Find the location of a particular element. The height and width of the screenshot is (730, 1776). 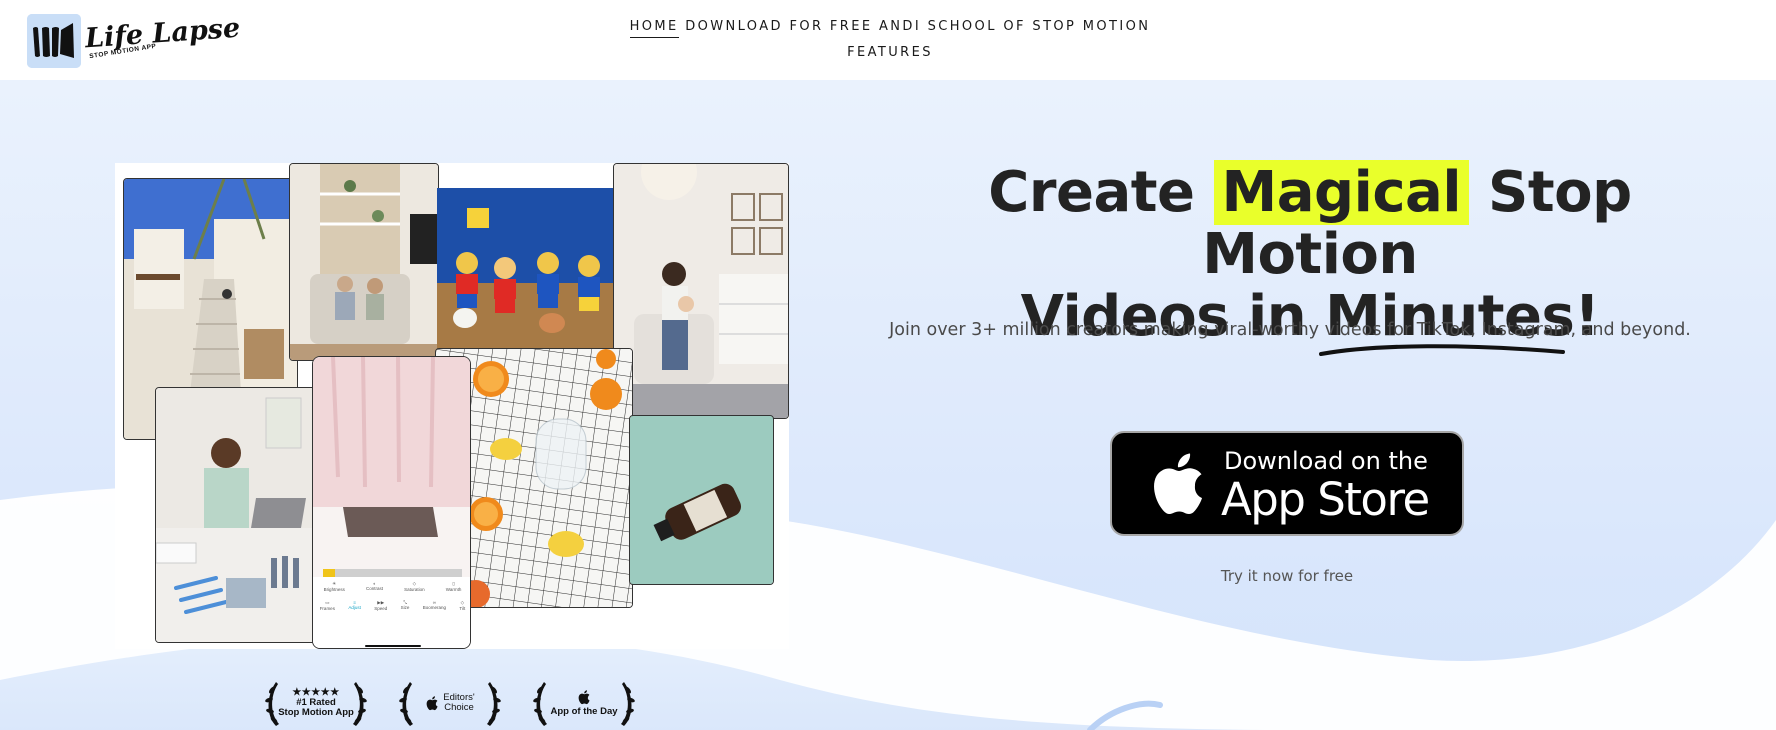

award-app-of-the-day: App of the Day is located at coordinates (584, 703).